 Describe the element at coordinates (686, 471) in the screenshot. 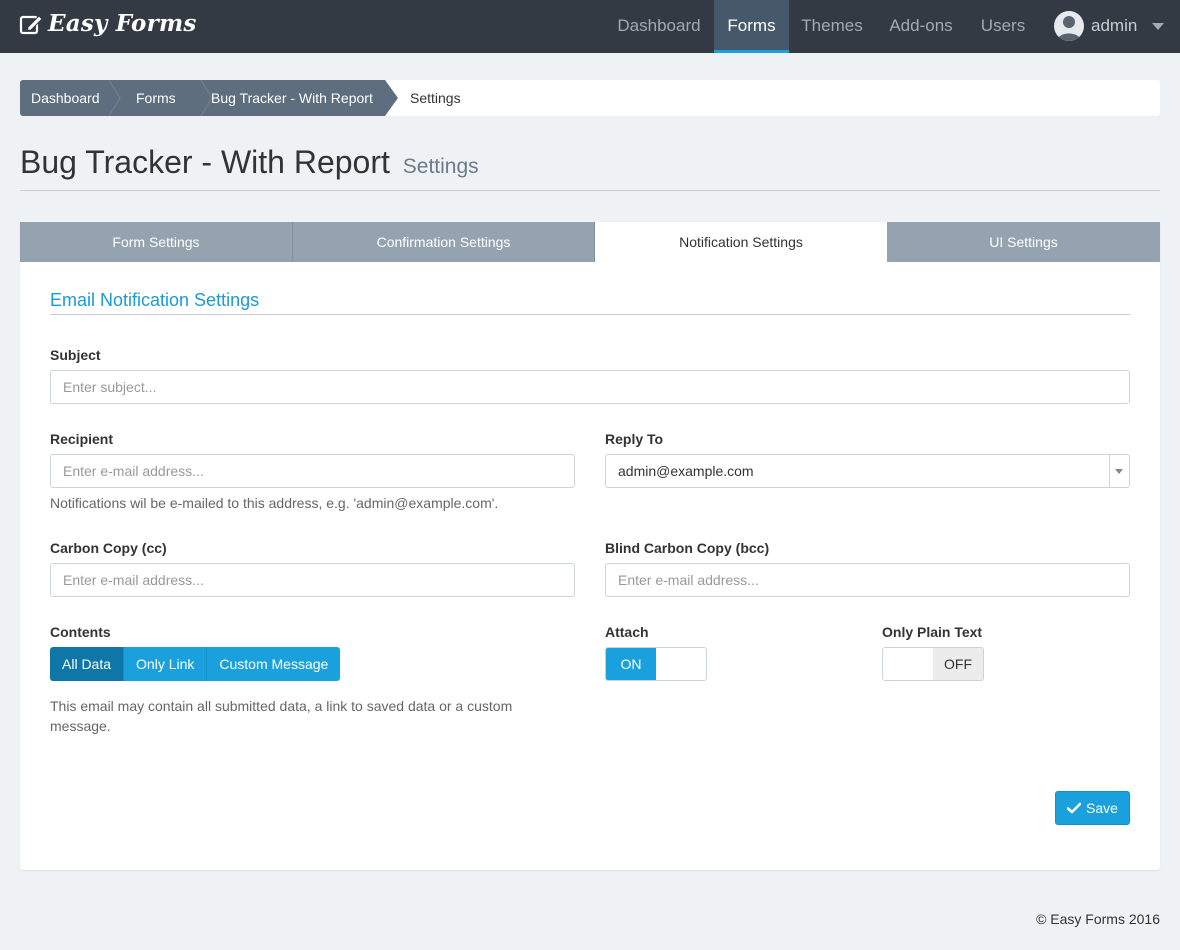

I see `reply-to-value: admin@example.com` at that location.